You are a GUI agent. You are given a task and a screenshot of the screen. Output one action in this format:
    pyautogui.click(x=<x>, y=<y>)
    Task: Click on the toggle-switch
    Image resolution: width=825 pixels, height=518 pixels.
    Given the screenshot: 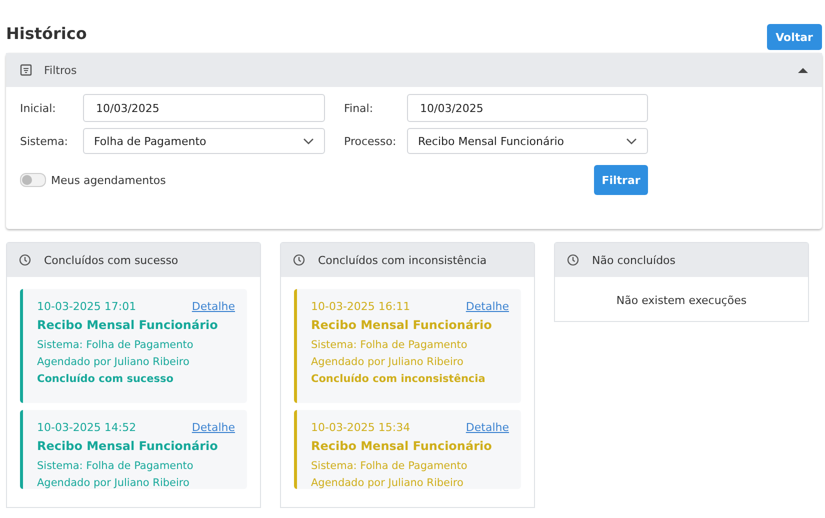 What is the action you would take?
    pyautogui.click(x=33, y=180)
    